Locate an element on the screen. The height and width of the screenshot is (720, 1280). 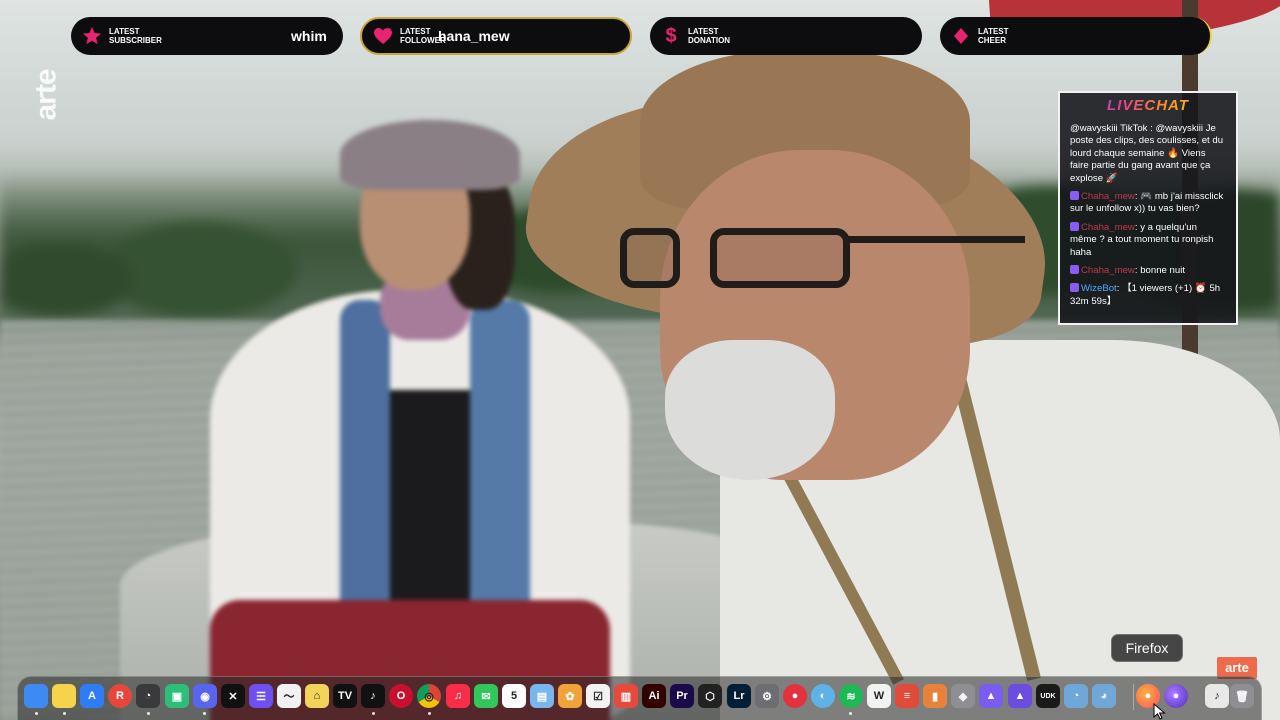
discord-icon: ◉ is located at coordinates (205, 696).